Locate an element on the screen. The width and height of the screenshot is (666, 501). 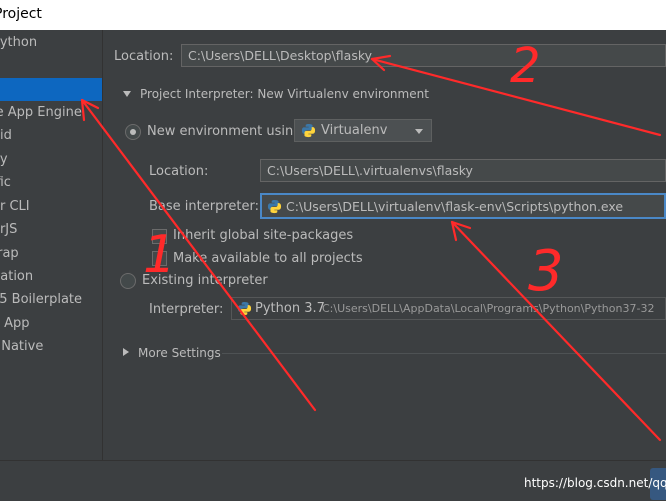
env-location-value: C:\Users\DELL\.virtualenvs\flasky is located at coordinates (370, 170).